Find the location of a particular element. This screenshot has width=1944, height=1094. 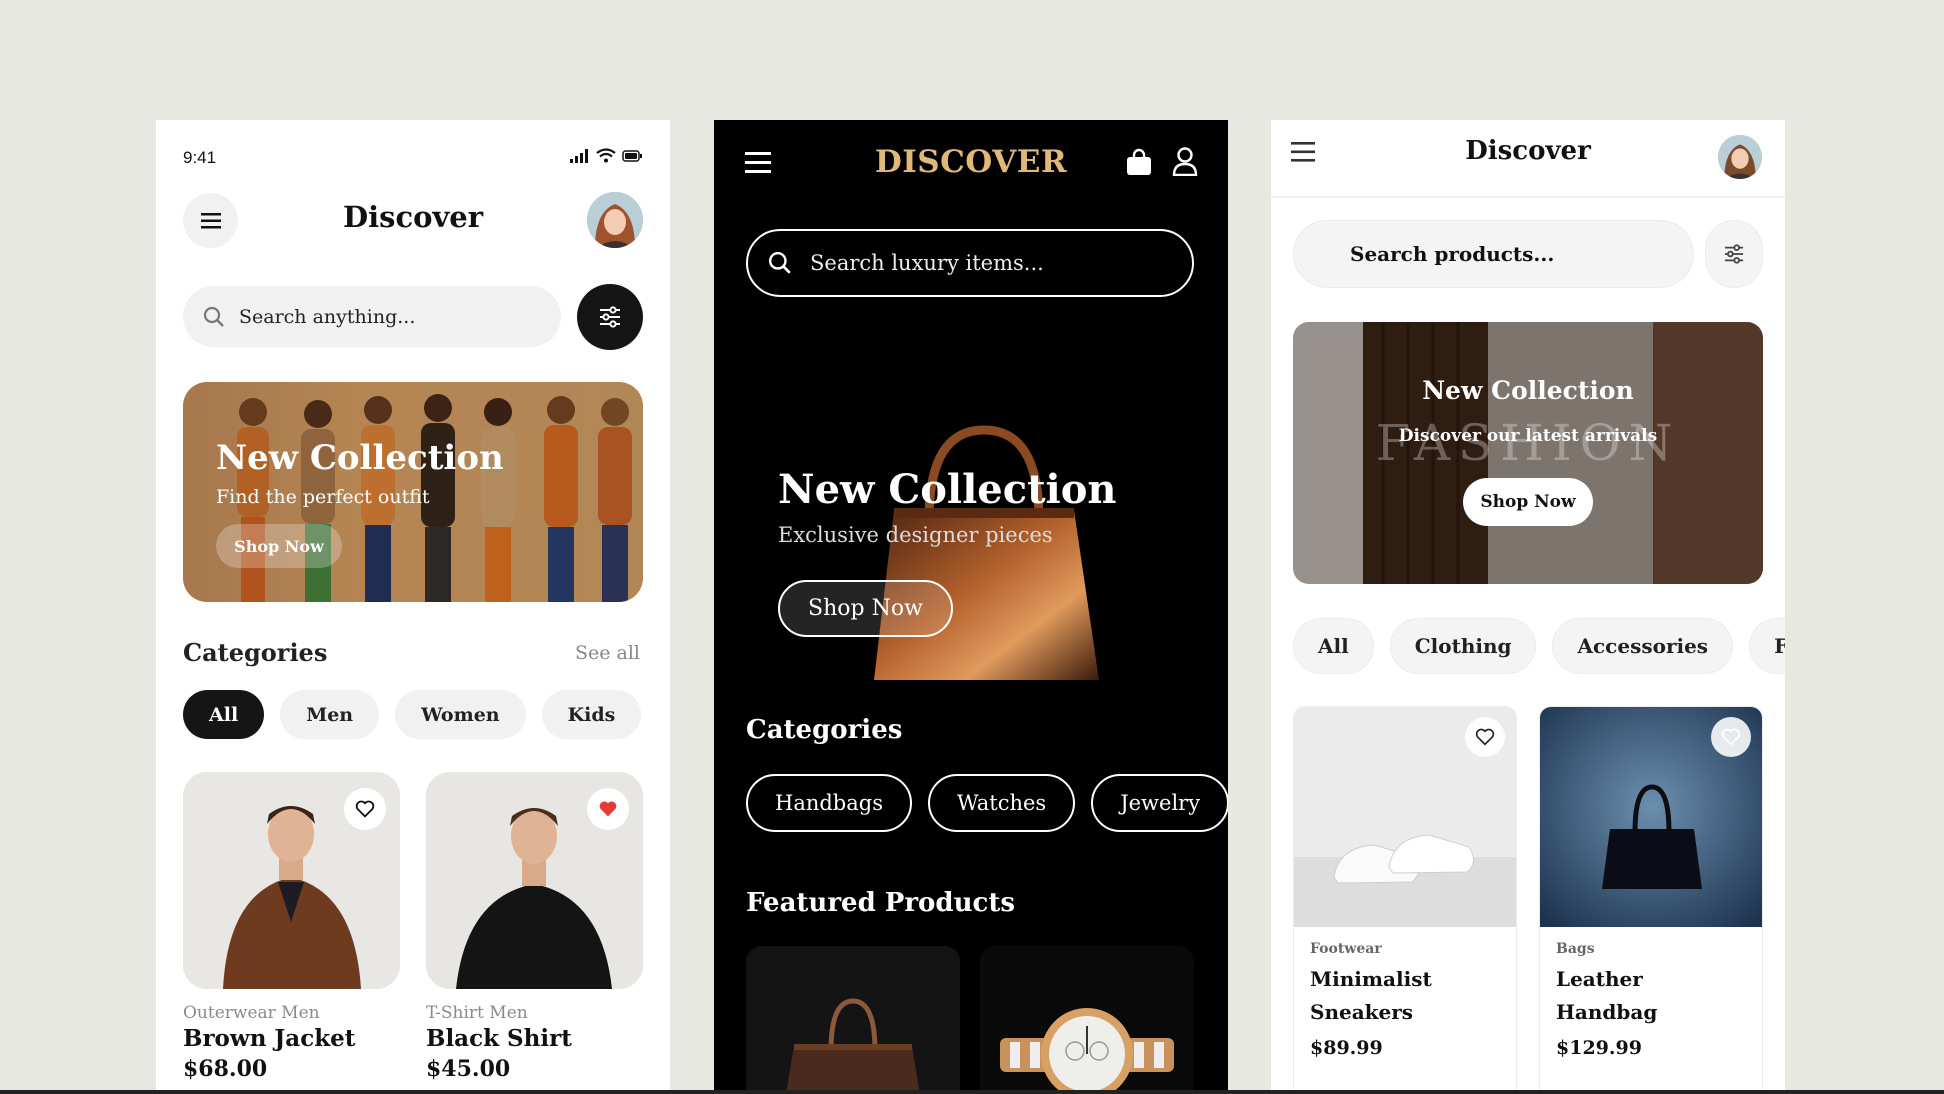

shopping-bag-icon is located at coordinates (1139, 161).